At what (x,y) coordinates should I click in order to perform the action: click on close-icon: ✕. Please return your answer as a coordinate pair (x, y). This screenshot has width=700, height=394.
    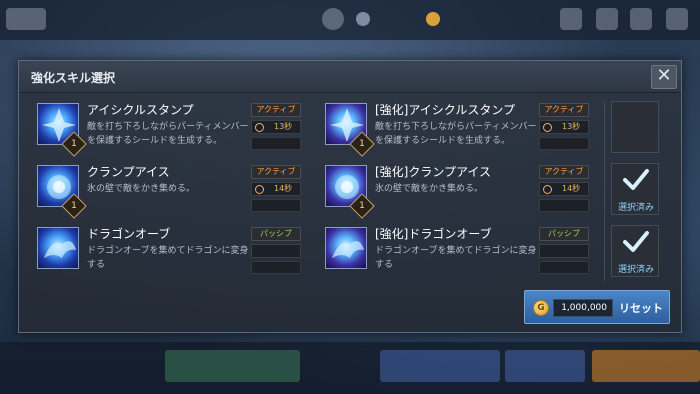
    Looking at the image, I should click on (664, 75).